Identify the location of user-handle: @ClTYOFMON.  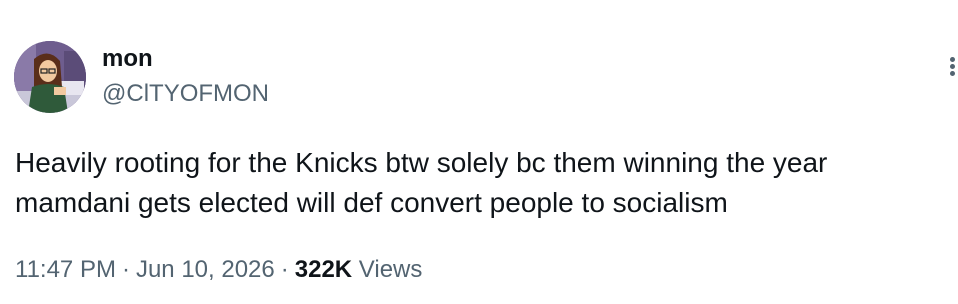
(185, 94).